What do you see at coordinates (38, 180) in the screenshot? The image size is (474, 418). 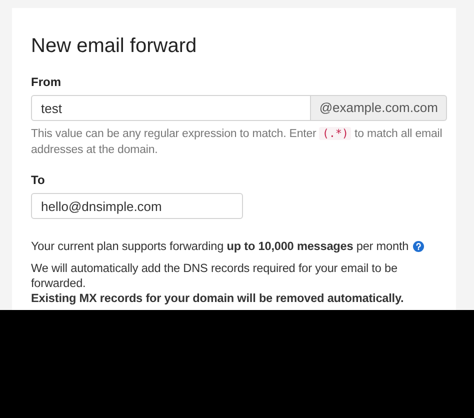 I see `field-label: To` at bounding box center [38, 180].